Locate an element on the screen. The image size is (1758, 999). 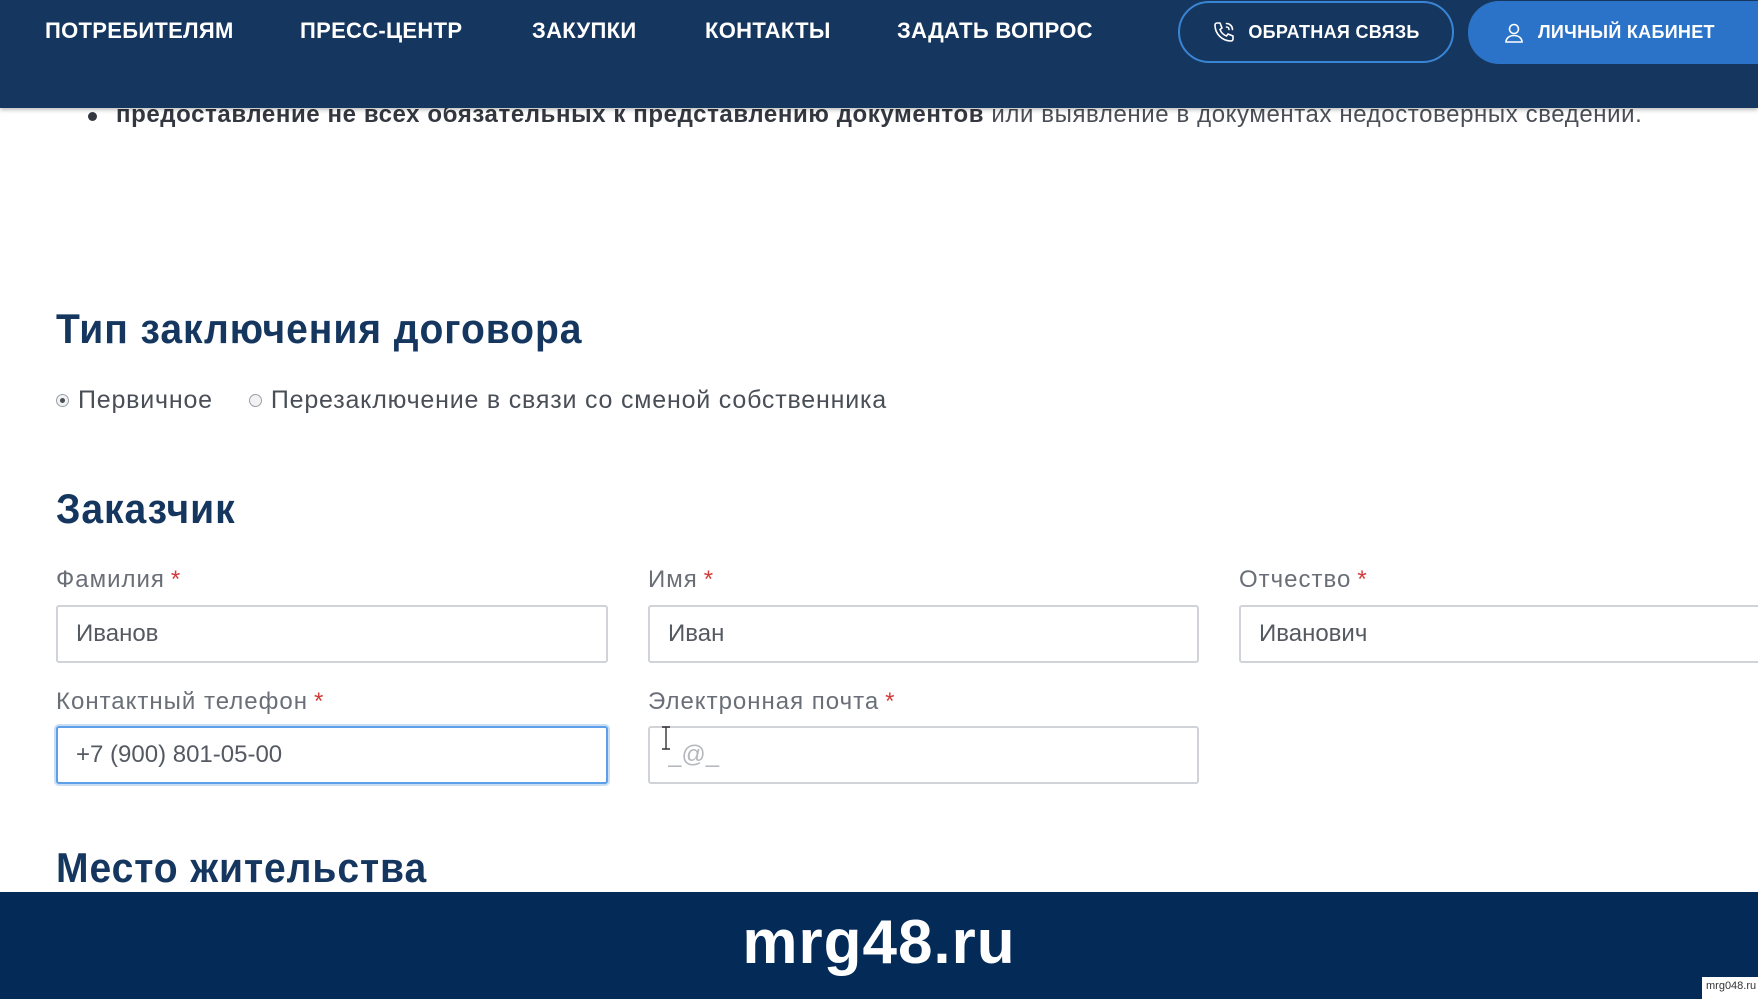
email-field is located at coordinates (923, 755).